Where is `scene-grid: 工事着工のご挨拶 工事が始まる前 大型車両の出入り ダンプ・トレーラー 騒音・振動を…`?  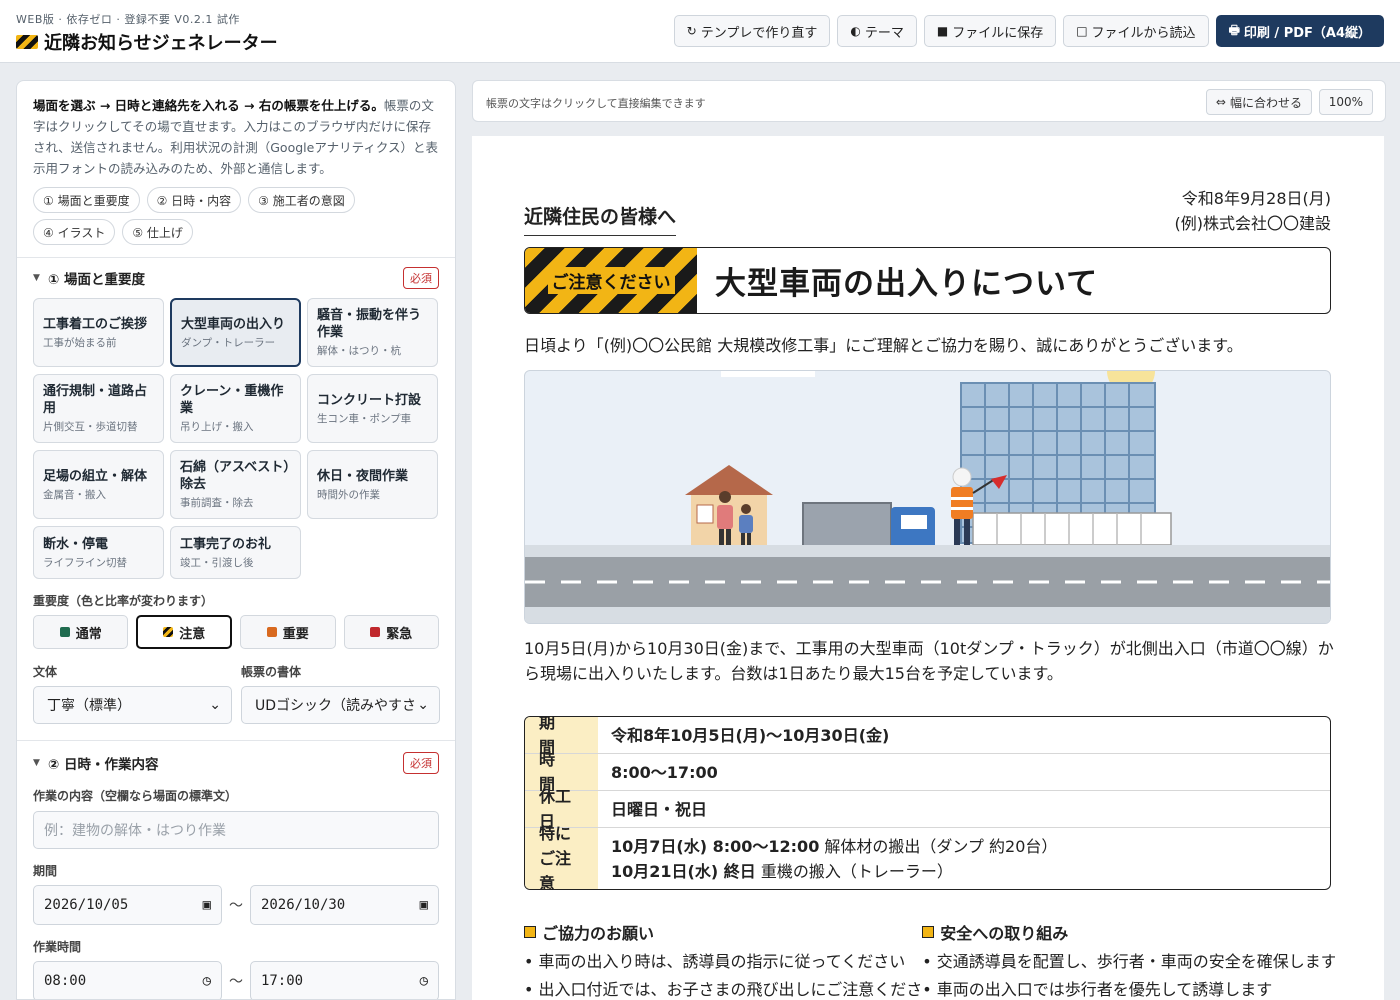 scene-grid: 工事着工のご挨拶 工事が始まる前 大型車両の出入り ダンプ・トレーラー 騒音・振動を… is located at coordinates (236, 438).